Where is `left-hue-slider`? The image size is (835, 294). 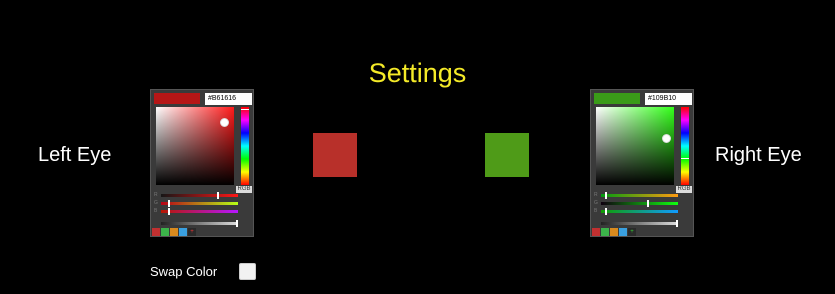
left-hue-slider is located at coordinates (245, 146).